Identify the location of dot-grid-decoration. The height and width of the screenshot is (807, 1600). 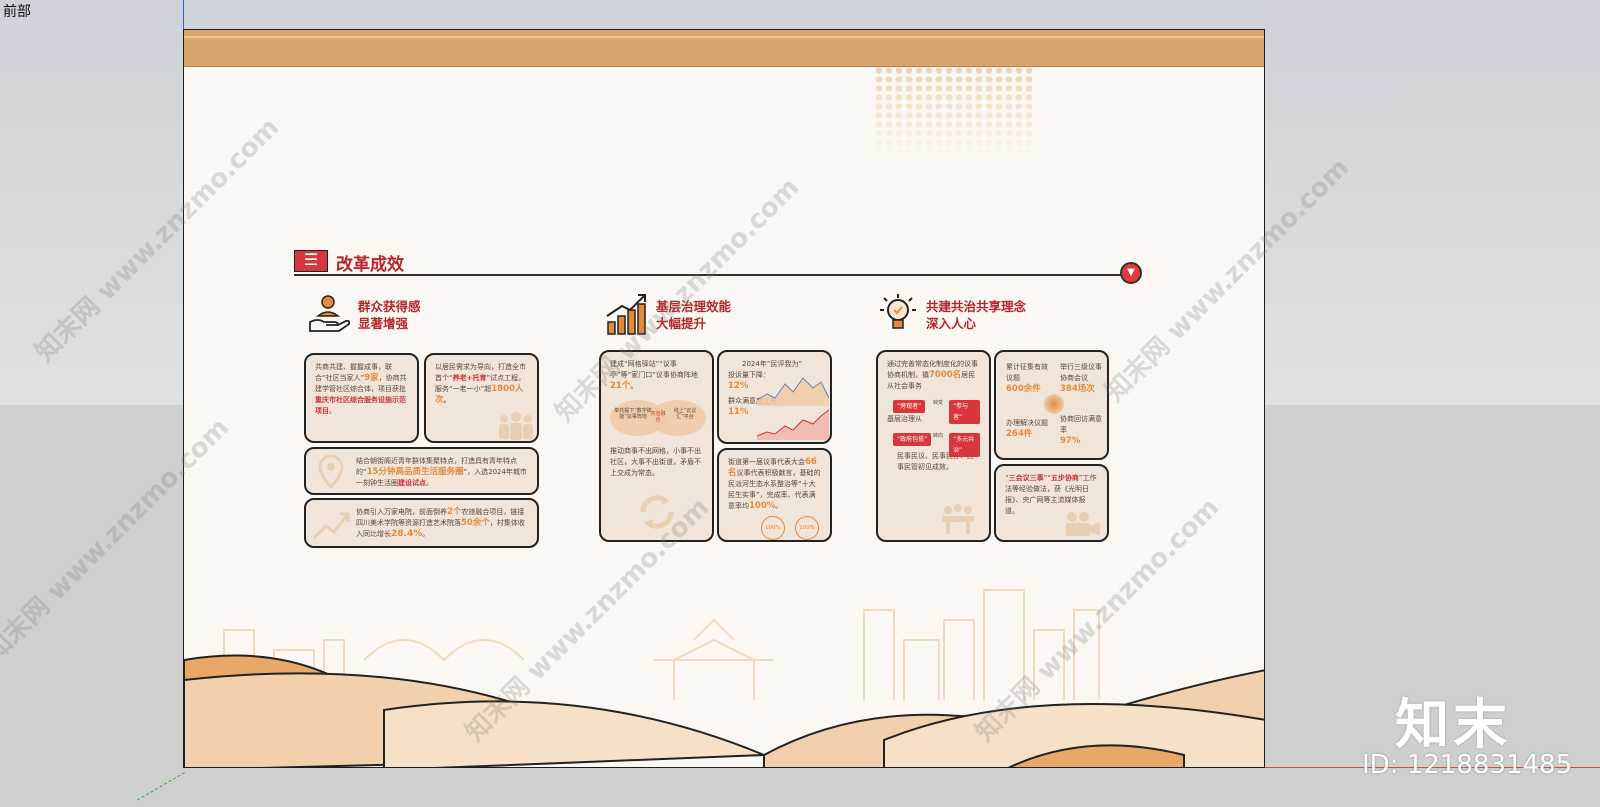
(954, 113).